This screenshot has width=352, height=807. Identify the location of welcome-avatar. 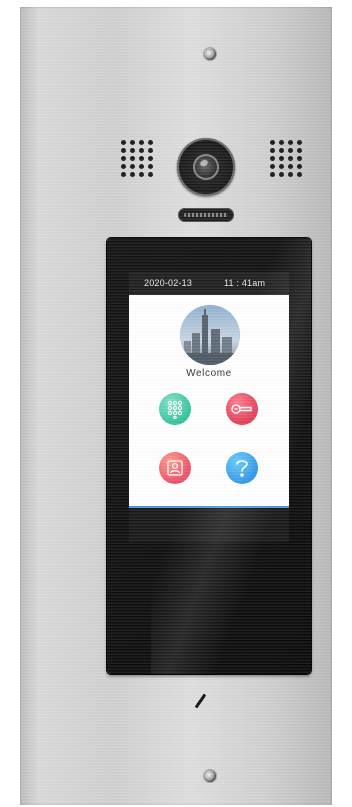
(210, 335).